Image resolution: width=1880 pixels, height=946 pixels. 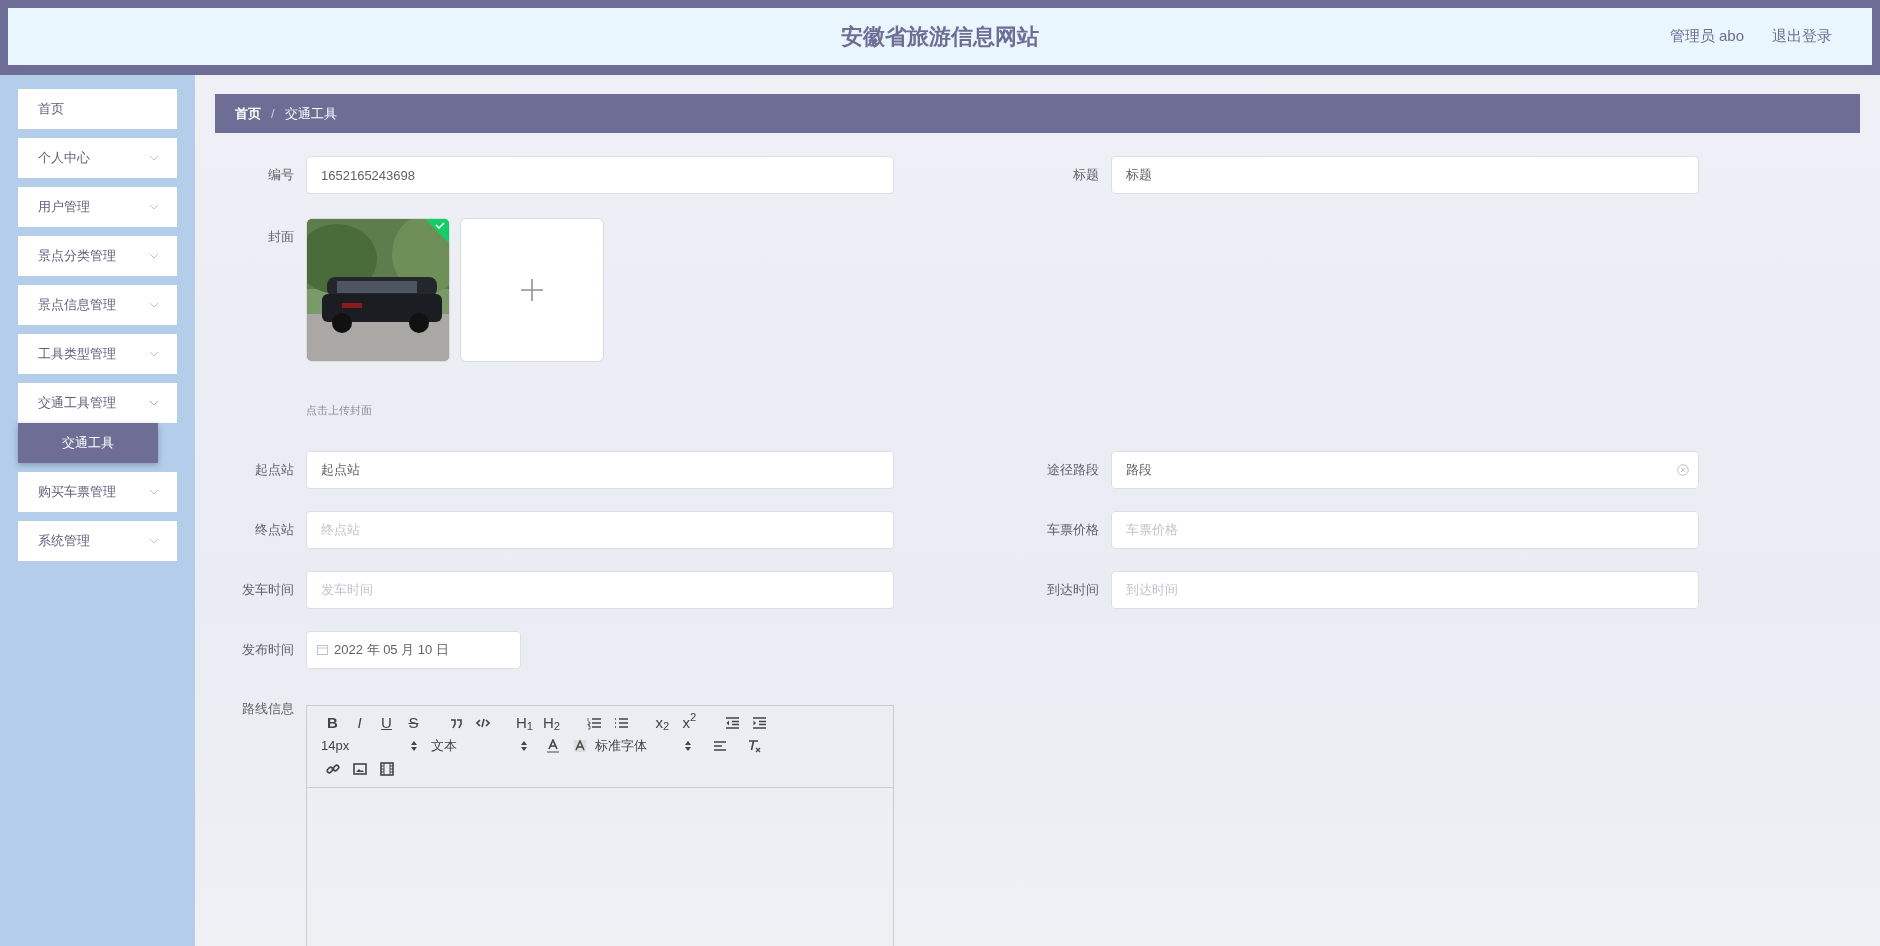 What do you see at coordinates (731, 723) in the screenshot?
I see `outdent-icon` at bounding box center [731, 723].